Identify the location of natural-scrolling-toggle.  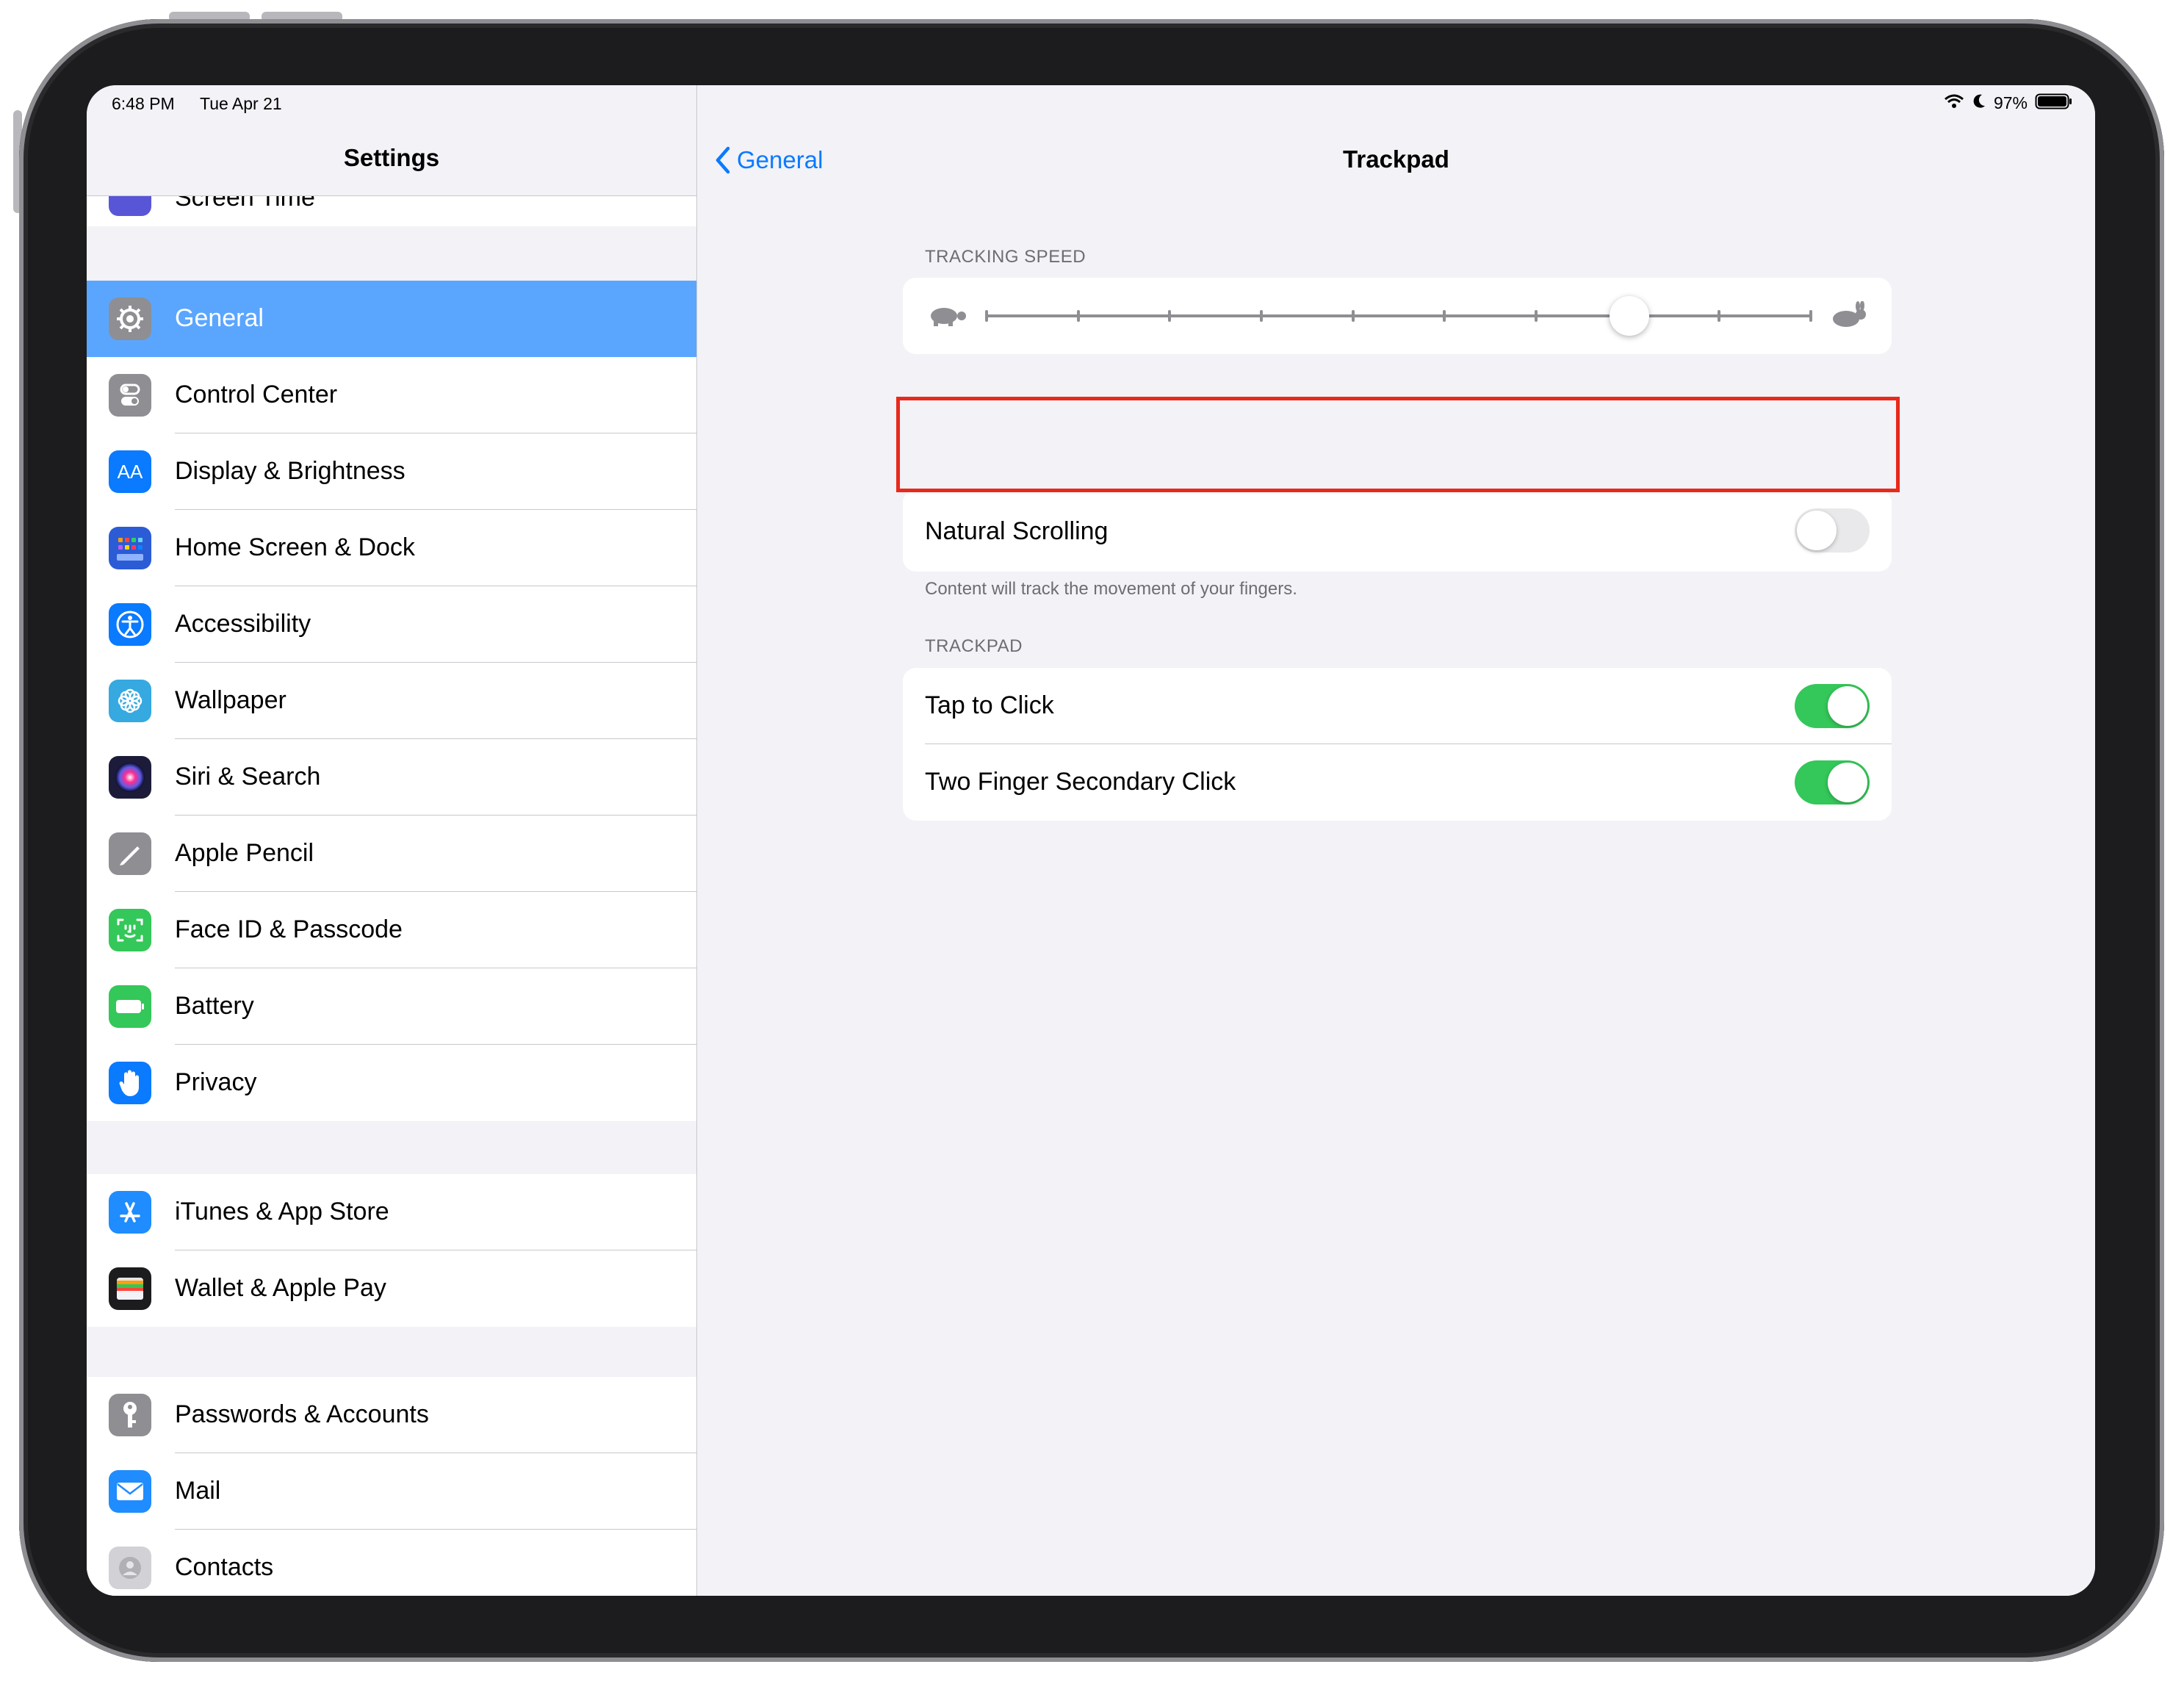
(1833, 530).